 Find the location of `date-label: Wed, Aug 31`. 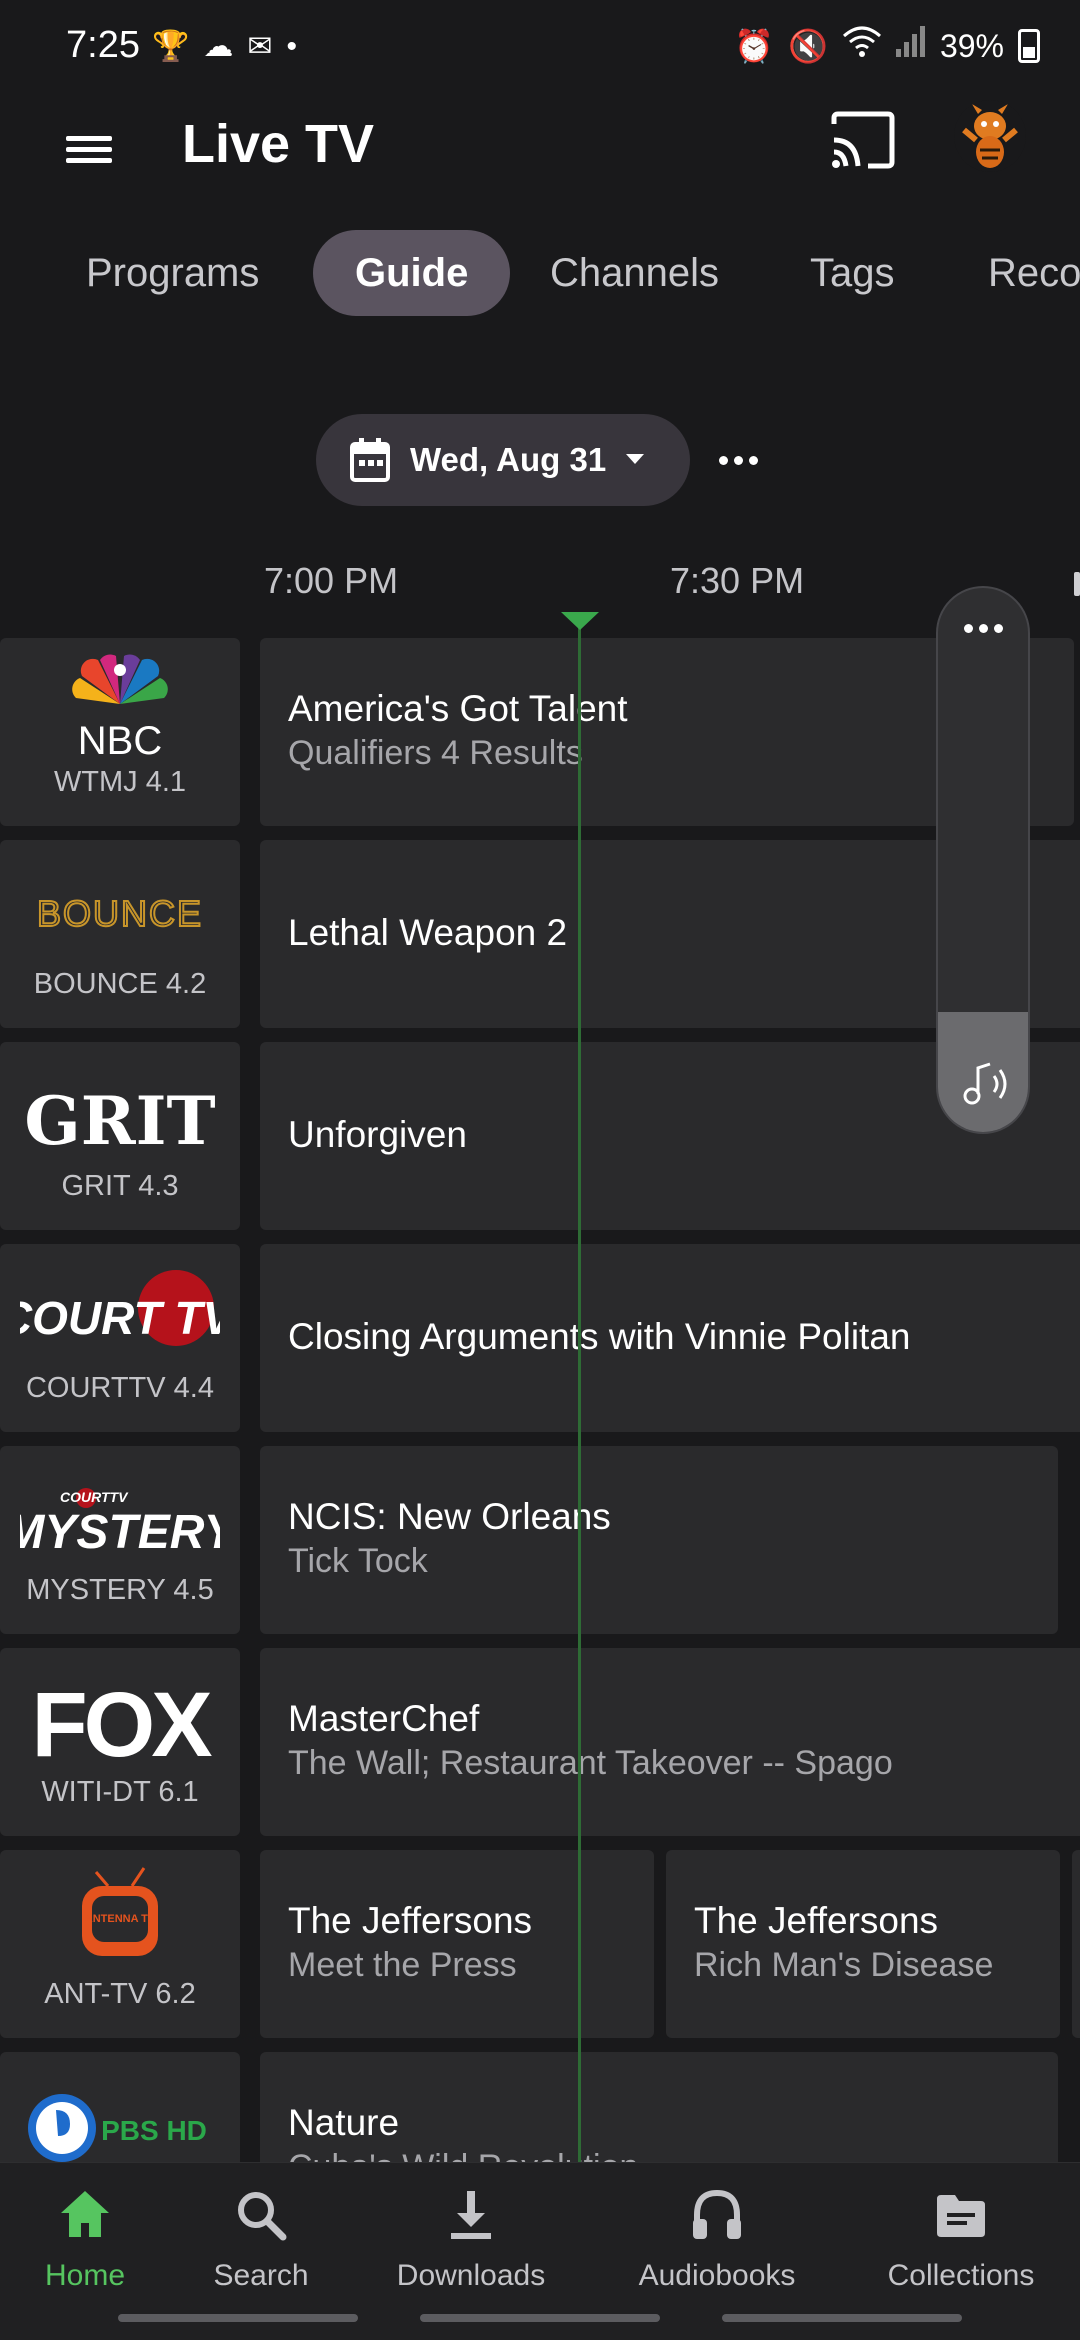

date-label: Wed, Aug 31 is located at coordinates (508, 459).